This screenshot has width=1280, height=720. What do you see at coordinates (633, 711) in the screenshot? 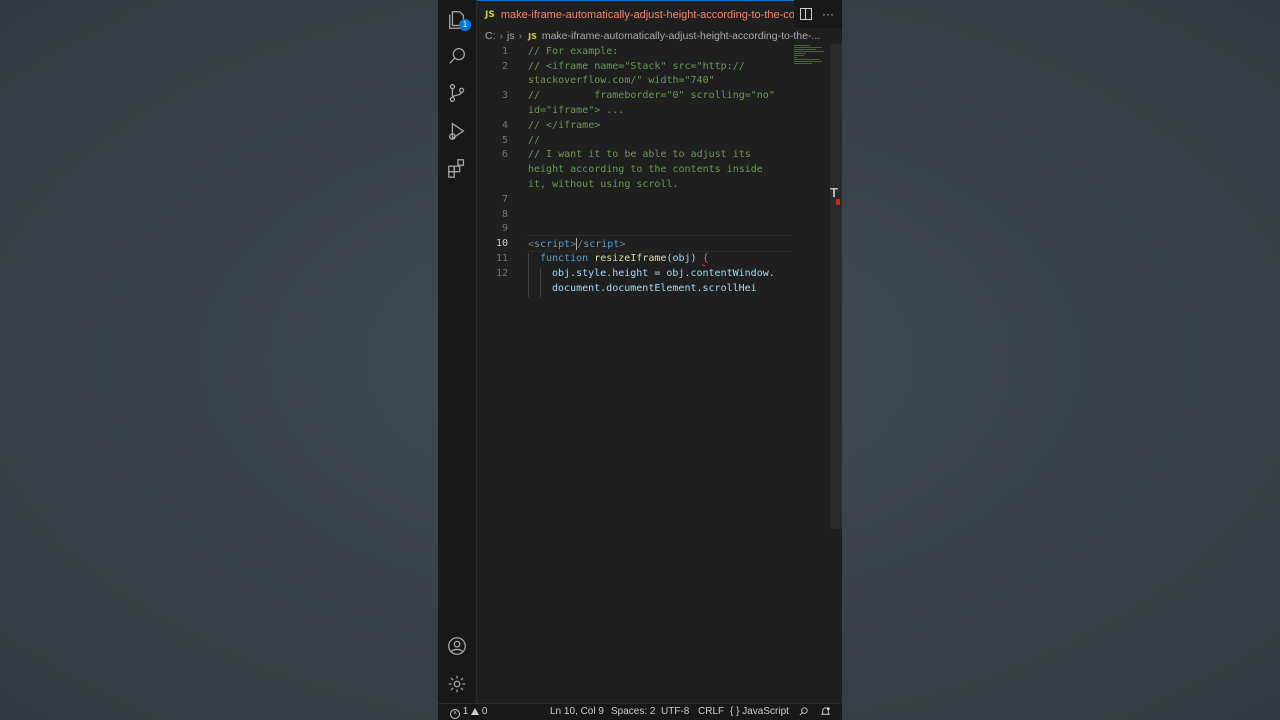
I see `indentation: Spaces: 2` at bounding box center [633, 711].